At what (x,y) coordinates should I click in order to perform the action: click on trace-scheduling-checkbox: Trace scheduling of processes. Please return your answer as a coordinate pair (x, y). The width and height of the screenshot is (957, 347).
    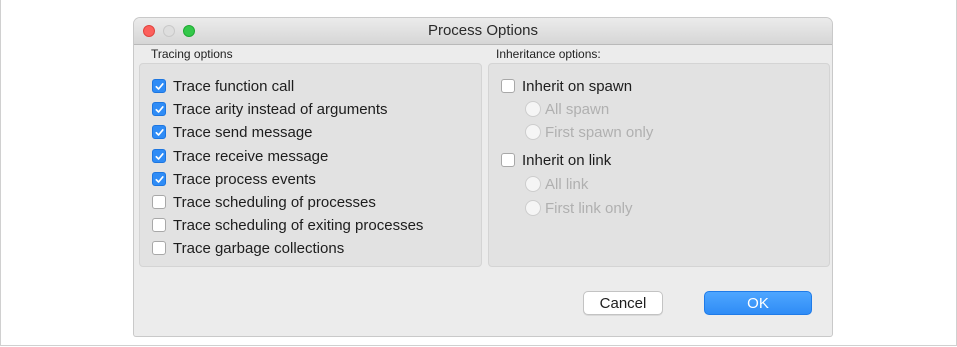
    Looking at the image, I should click on (264, 202).